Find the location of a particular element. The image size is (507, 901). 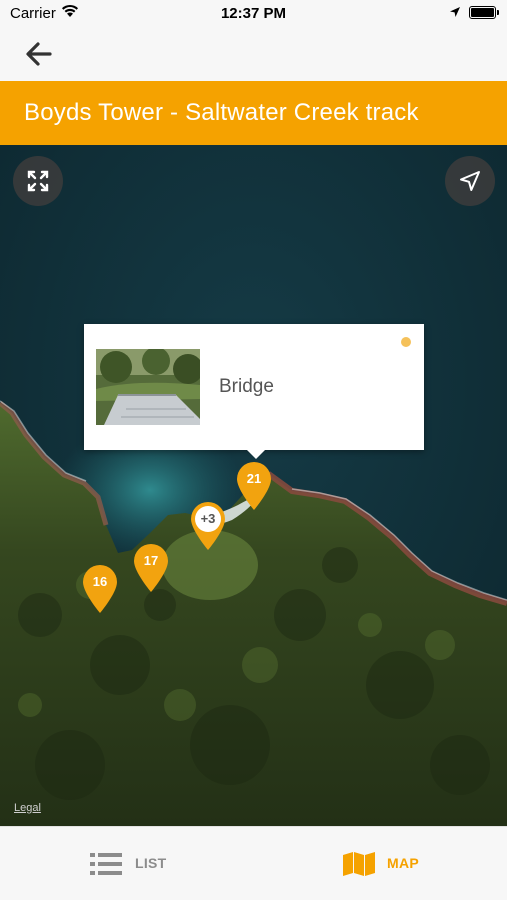

tab-map: MAP is located at coordinates (390, 864).